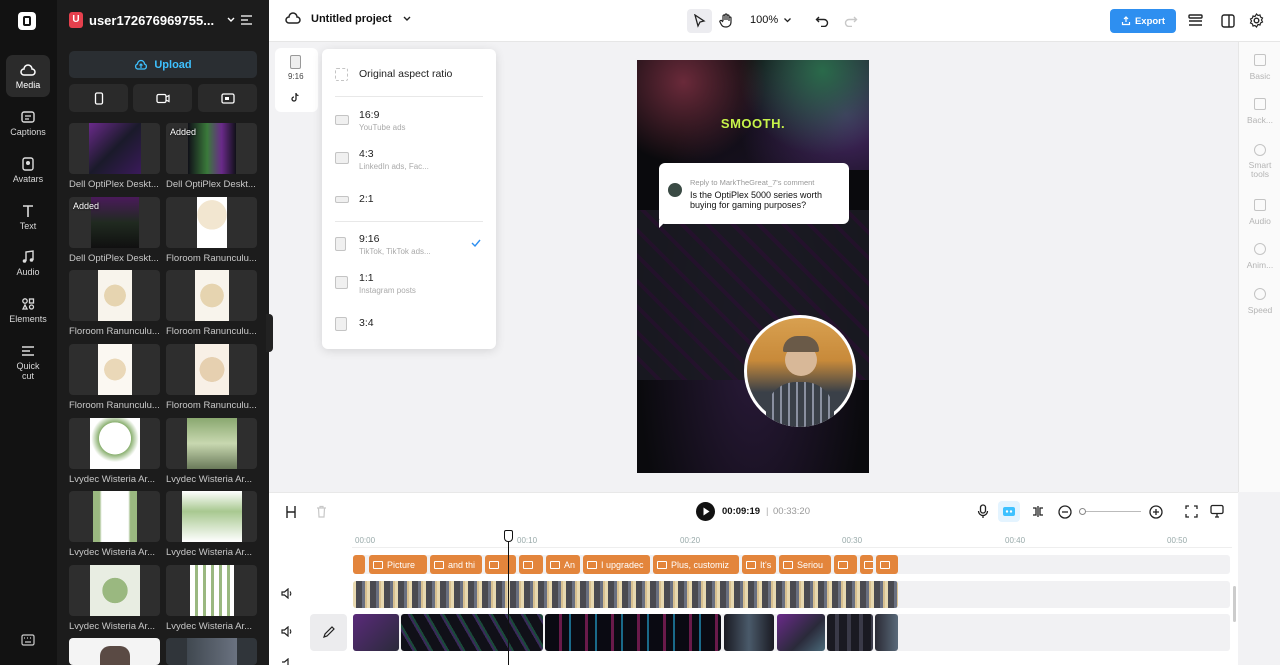  What do you see at coordinates (822, 20) in the screenshot?
I see `undo-icon` at bounding box center [822, 20].